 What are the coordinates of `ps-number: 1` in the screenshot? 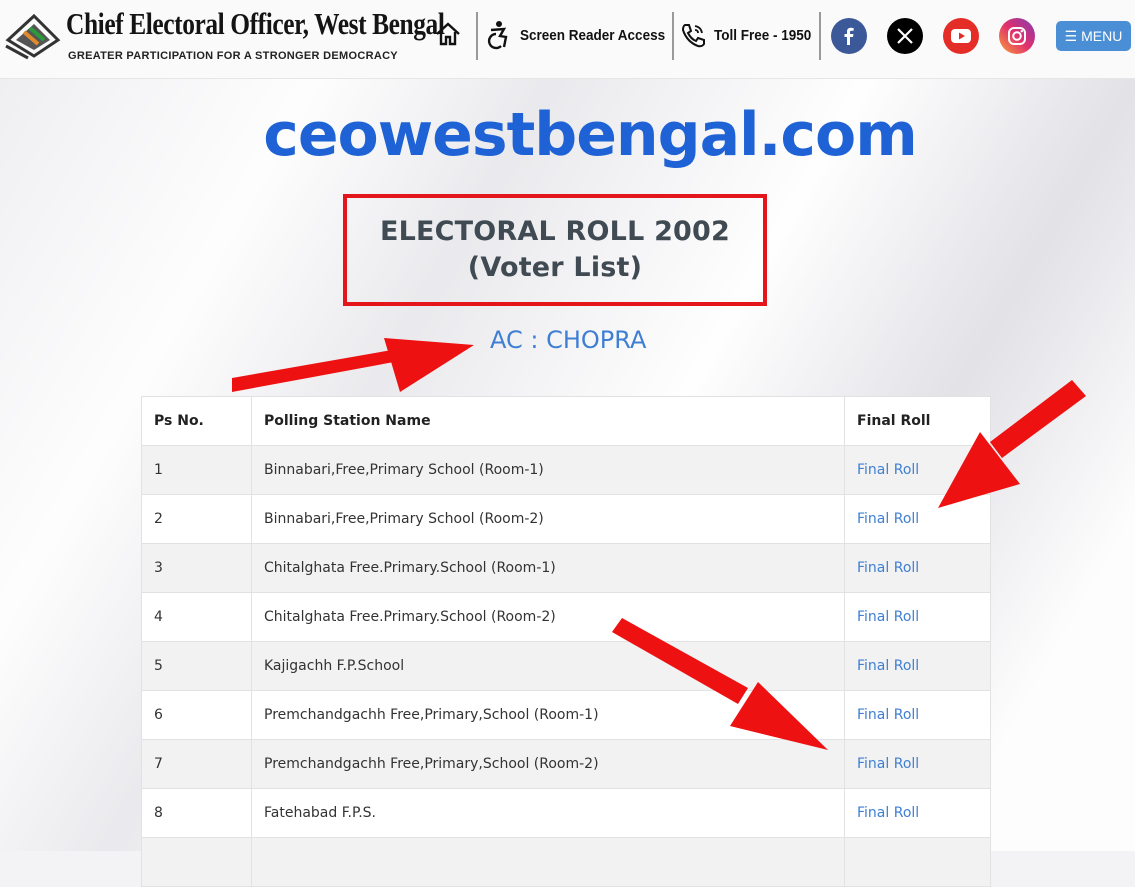 It's located at (196, 470).